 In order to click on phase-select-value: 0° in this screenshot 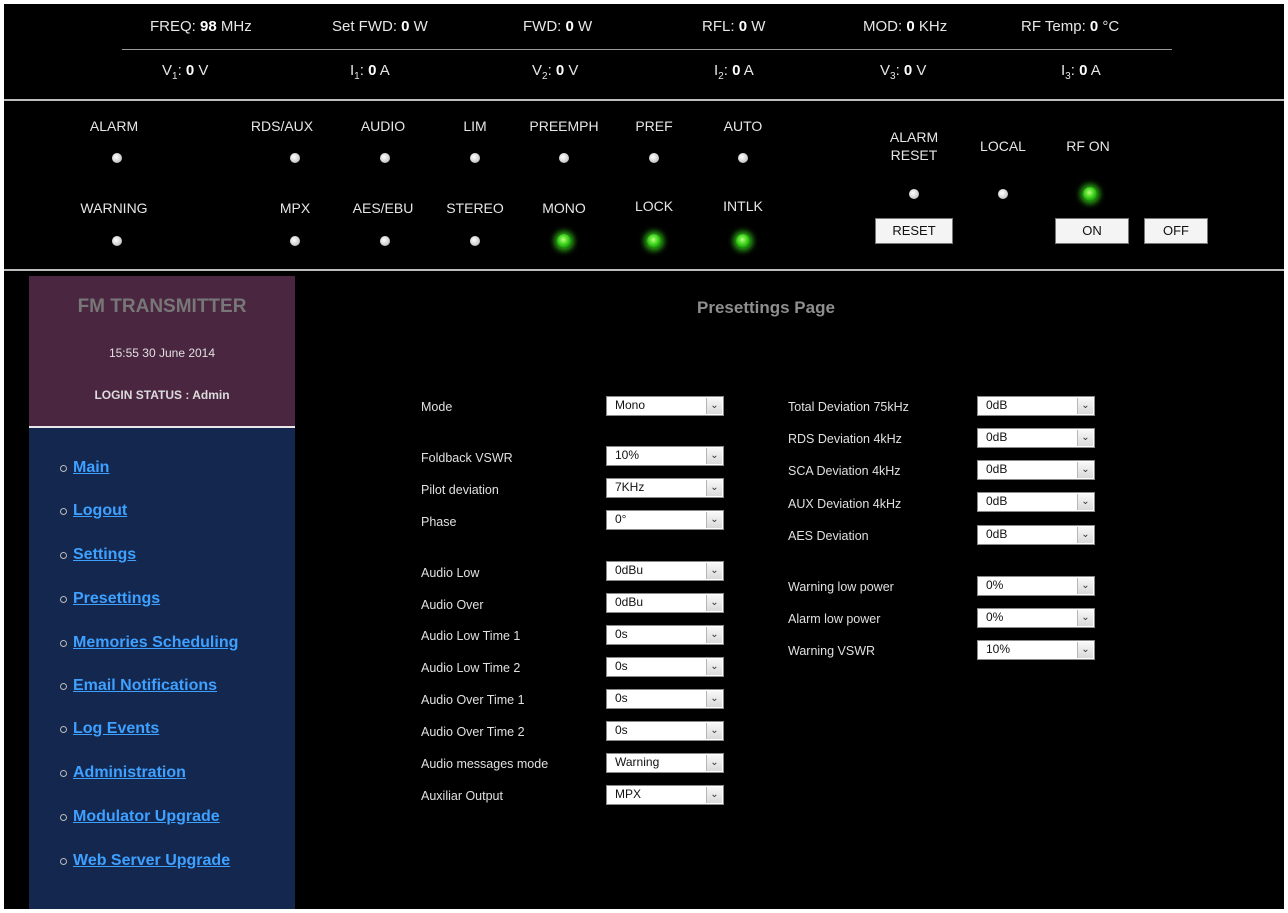, I will do `click(621, 519)`.